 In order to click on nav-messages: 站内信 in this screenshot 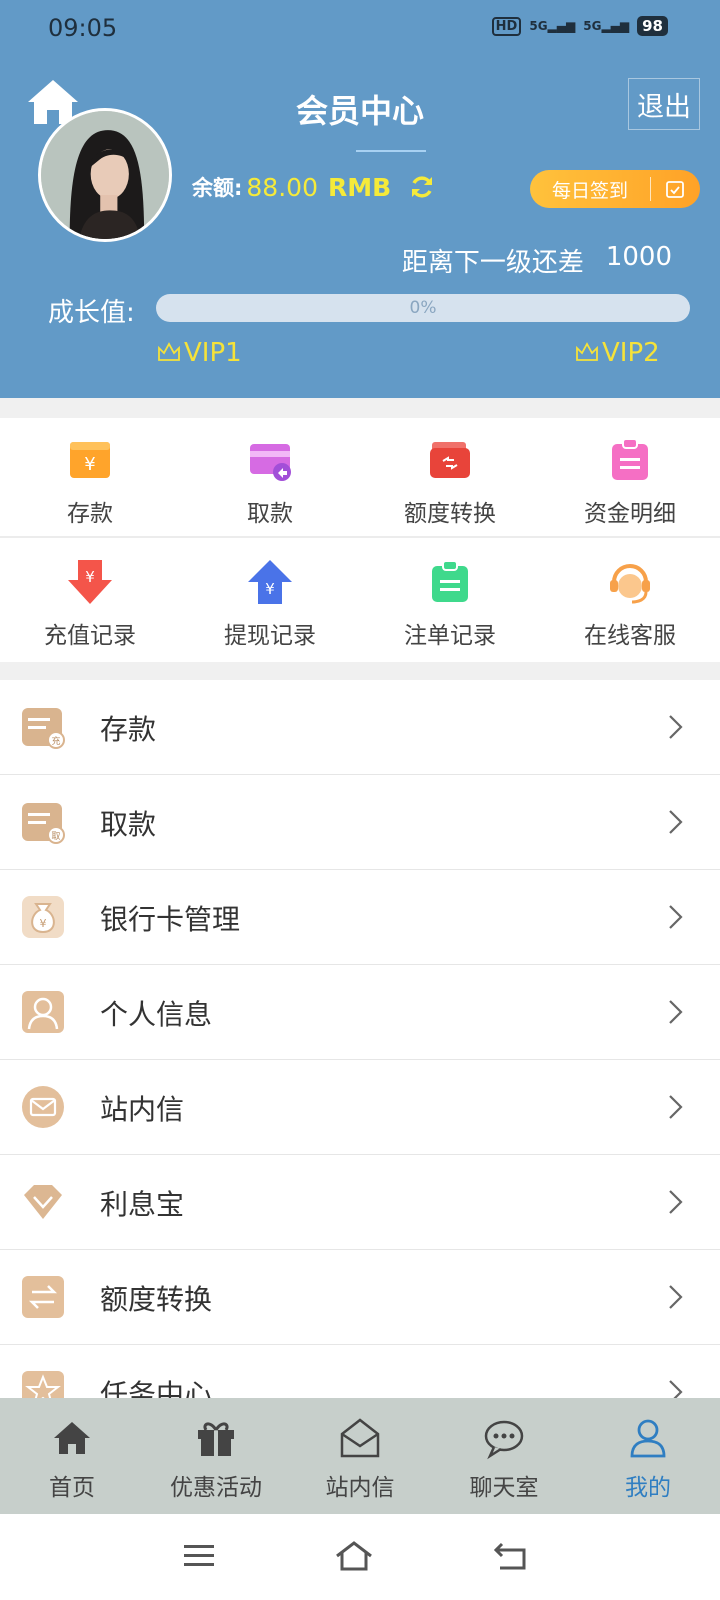, I will do `click(360, 1456)`.